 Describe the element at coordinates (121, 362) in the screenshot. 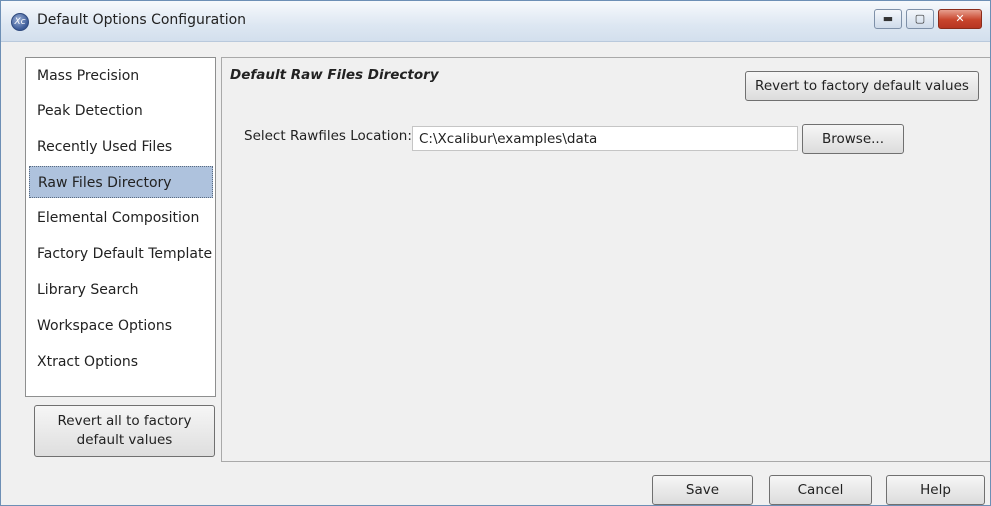

I see `sidebar-item-xtract-options: Xtract Options` at that location.